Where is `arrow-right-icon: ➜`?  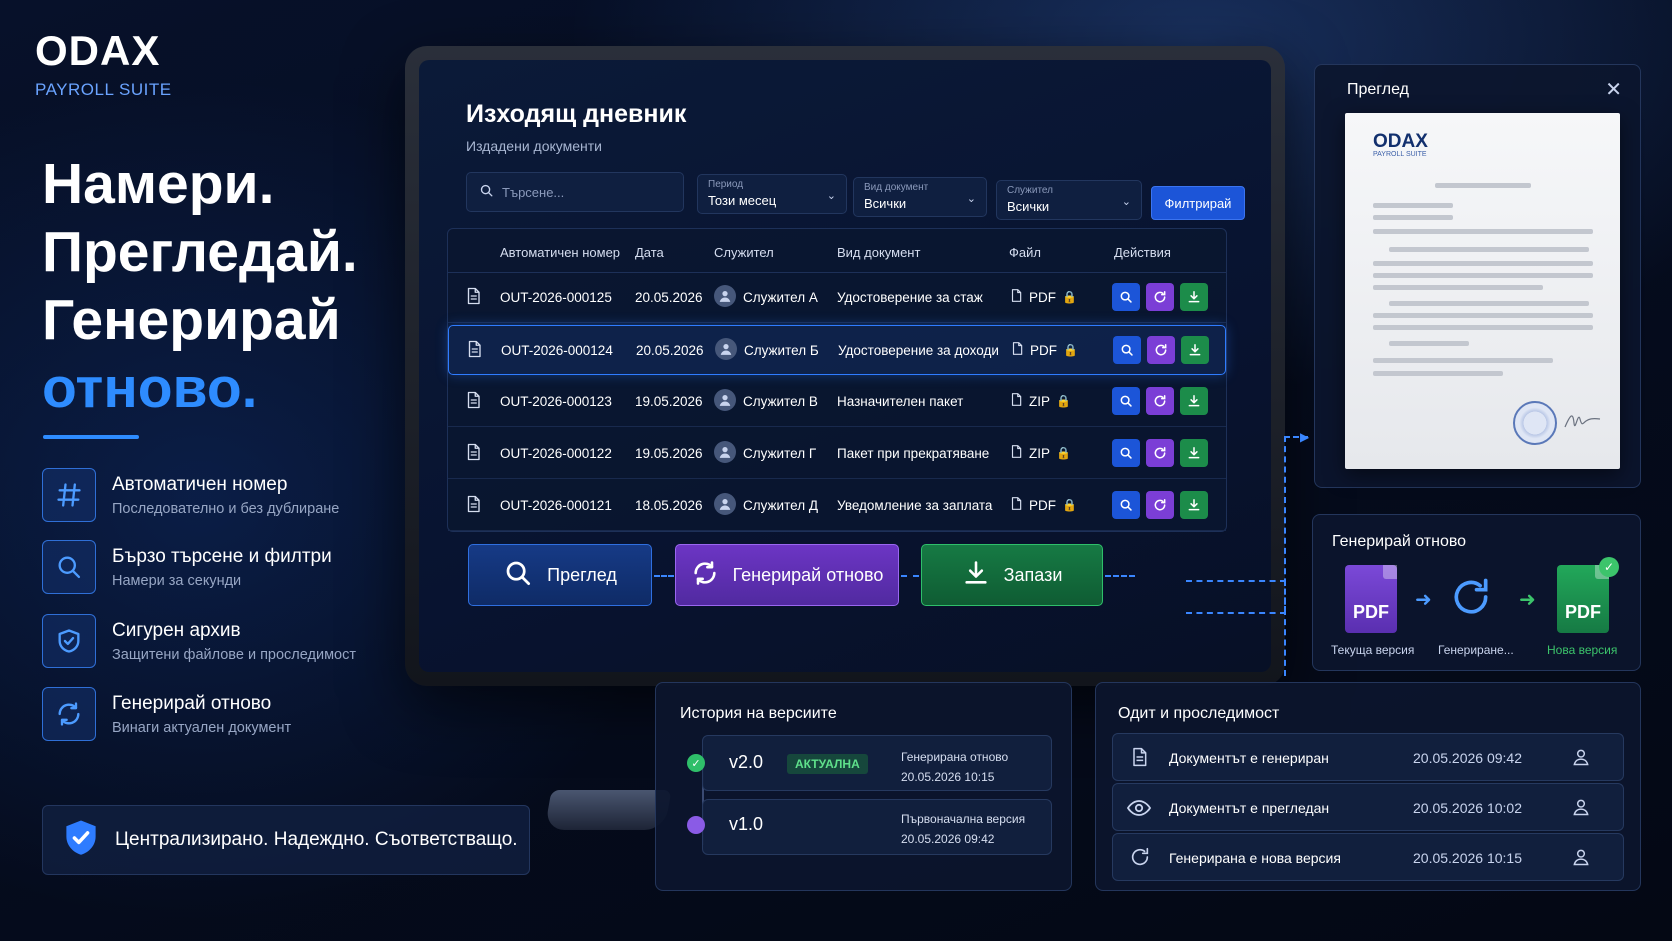
arrow-right-icon: ➜ is located at coordinates (1423, 600).